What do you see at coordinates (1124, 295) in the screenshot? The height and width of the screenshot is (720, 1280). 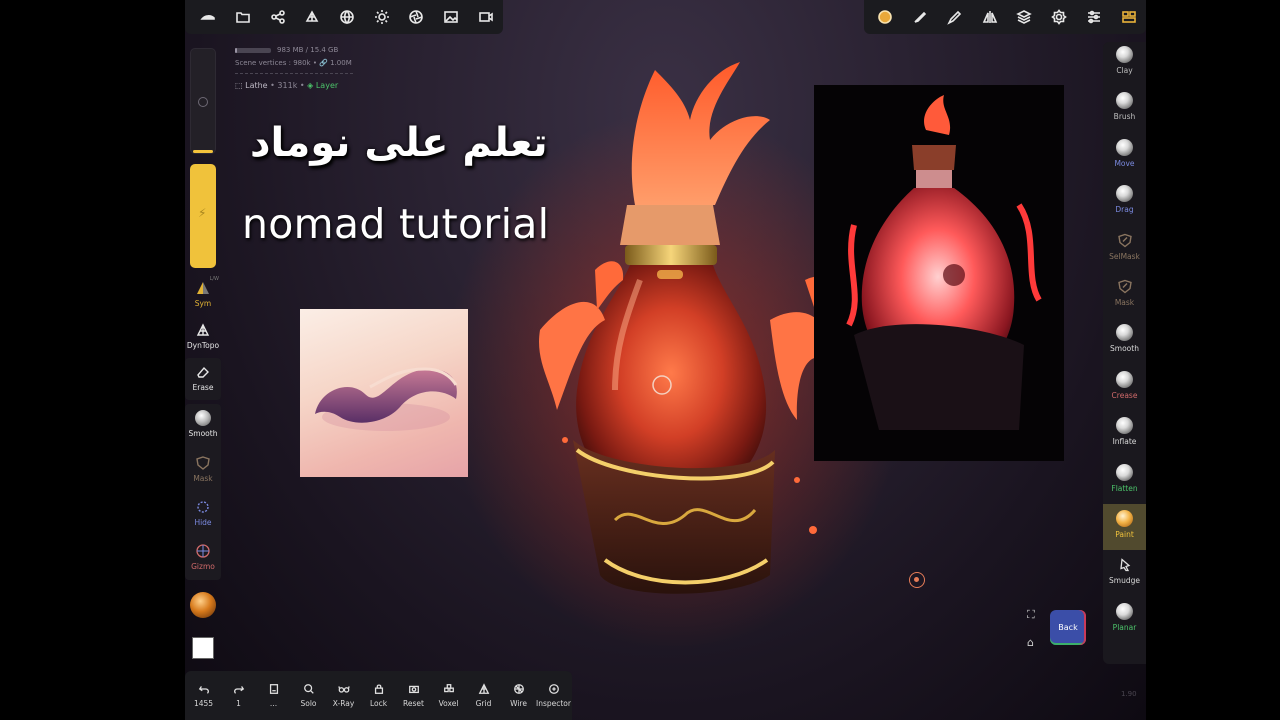 I see `brush-mask-button: Mask` at bounding box center [1124, 295].